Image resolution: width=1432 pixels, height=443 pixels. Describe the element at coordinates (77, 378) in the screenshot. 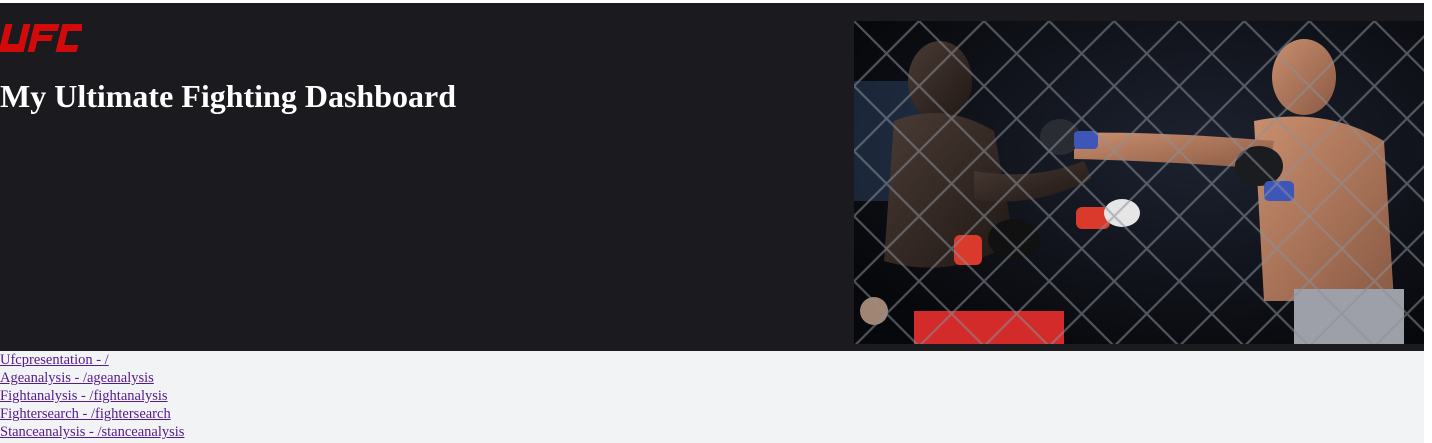

I see `link-ageanalysis: Ageanalysis - /ageanalysis` at that location.